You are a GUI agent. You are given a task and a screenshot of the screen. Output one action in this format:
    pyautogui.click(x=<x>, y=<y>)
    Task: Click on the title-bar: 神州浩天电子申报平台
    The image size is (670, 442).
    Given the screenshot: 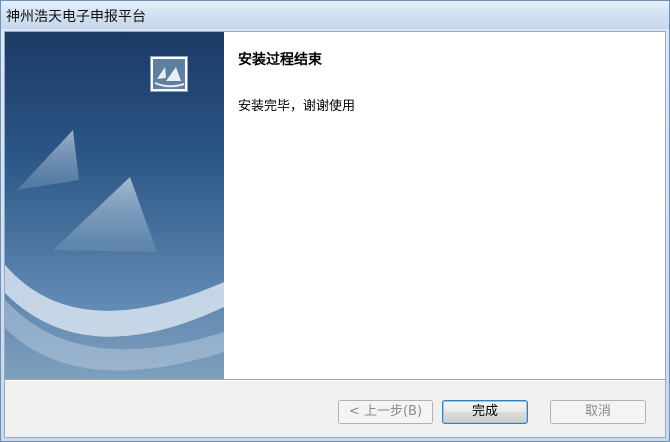 What is the action you would take?
    pyautogui.click(x=335, y=15)
    